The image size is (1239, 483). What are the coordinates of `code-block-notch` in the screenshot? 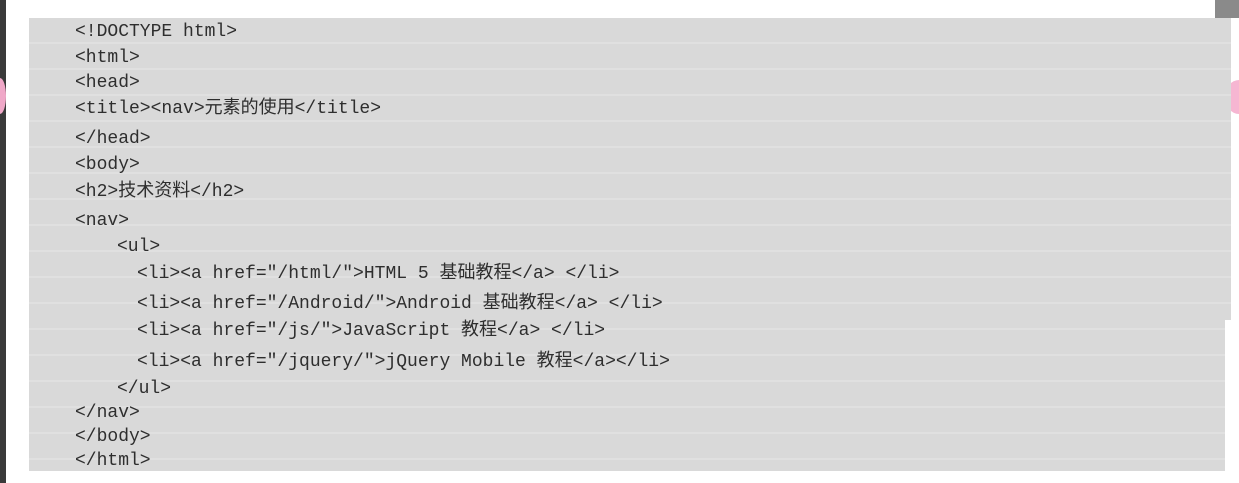 It's located at (1228, 395).